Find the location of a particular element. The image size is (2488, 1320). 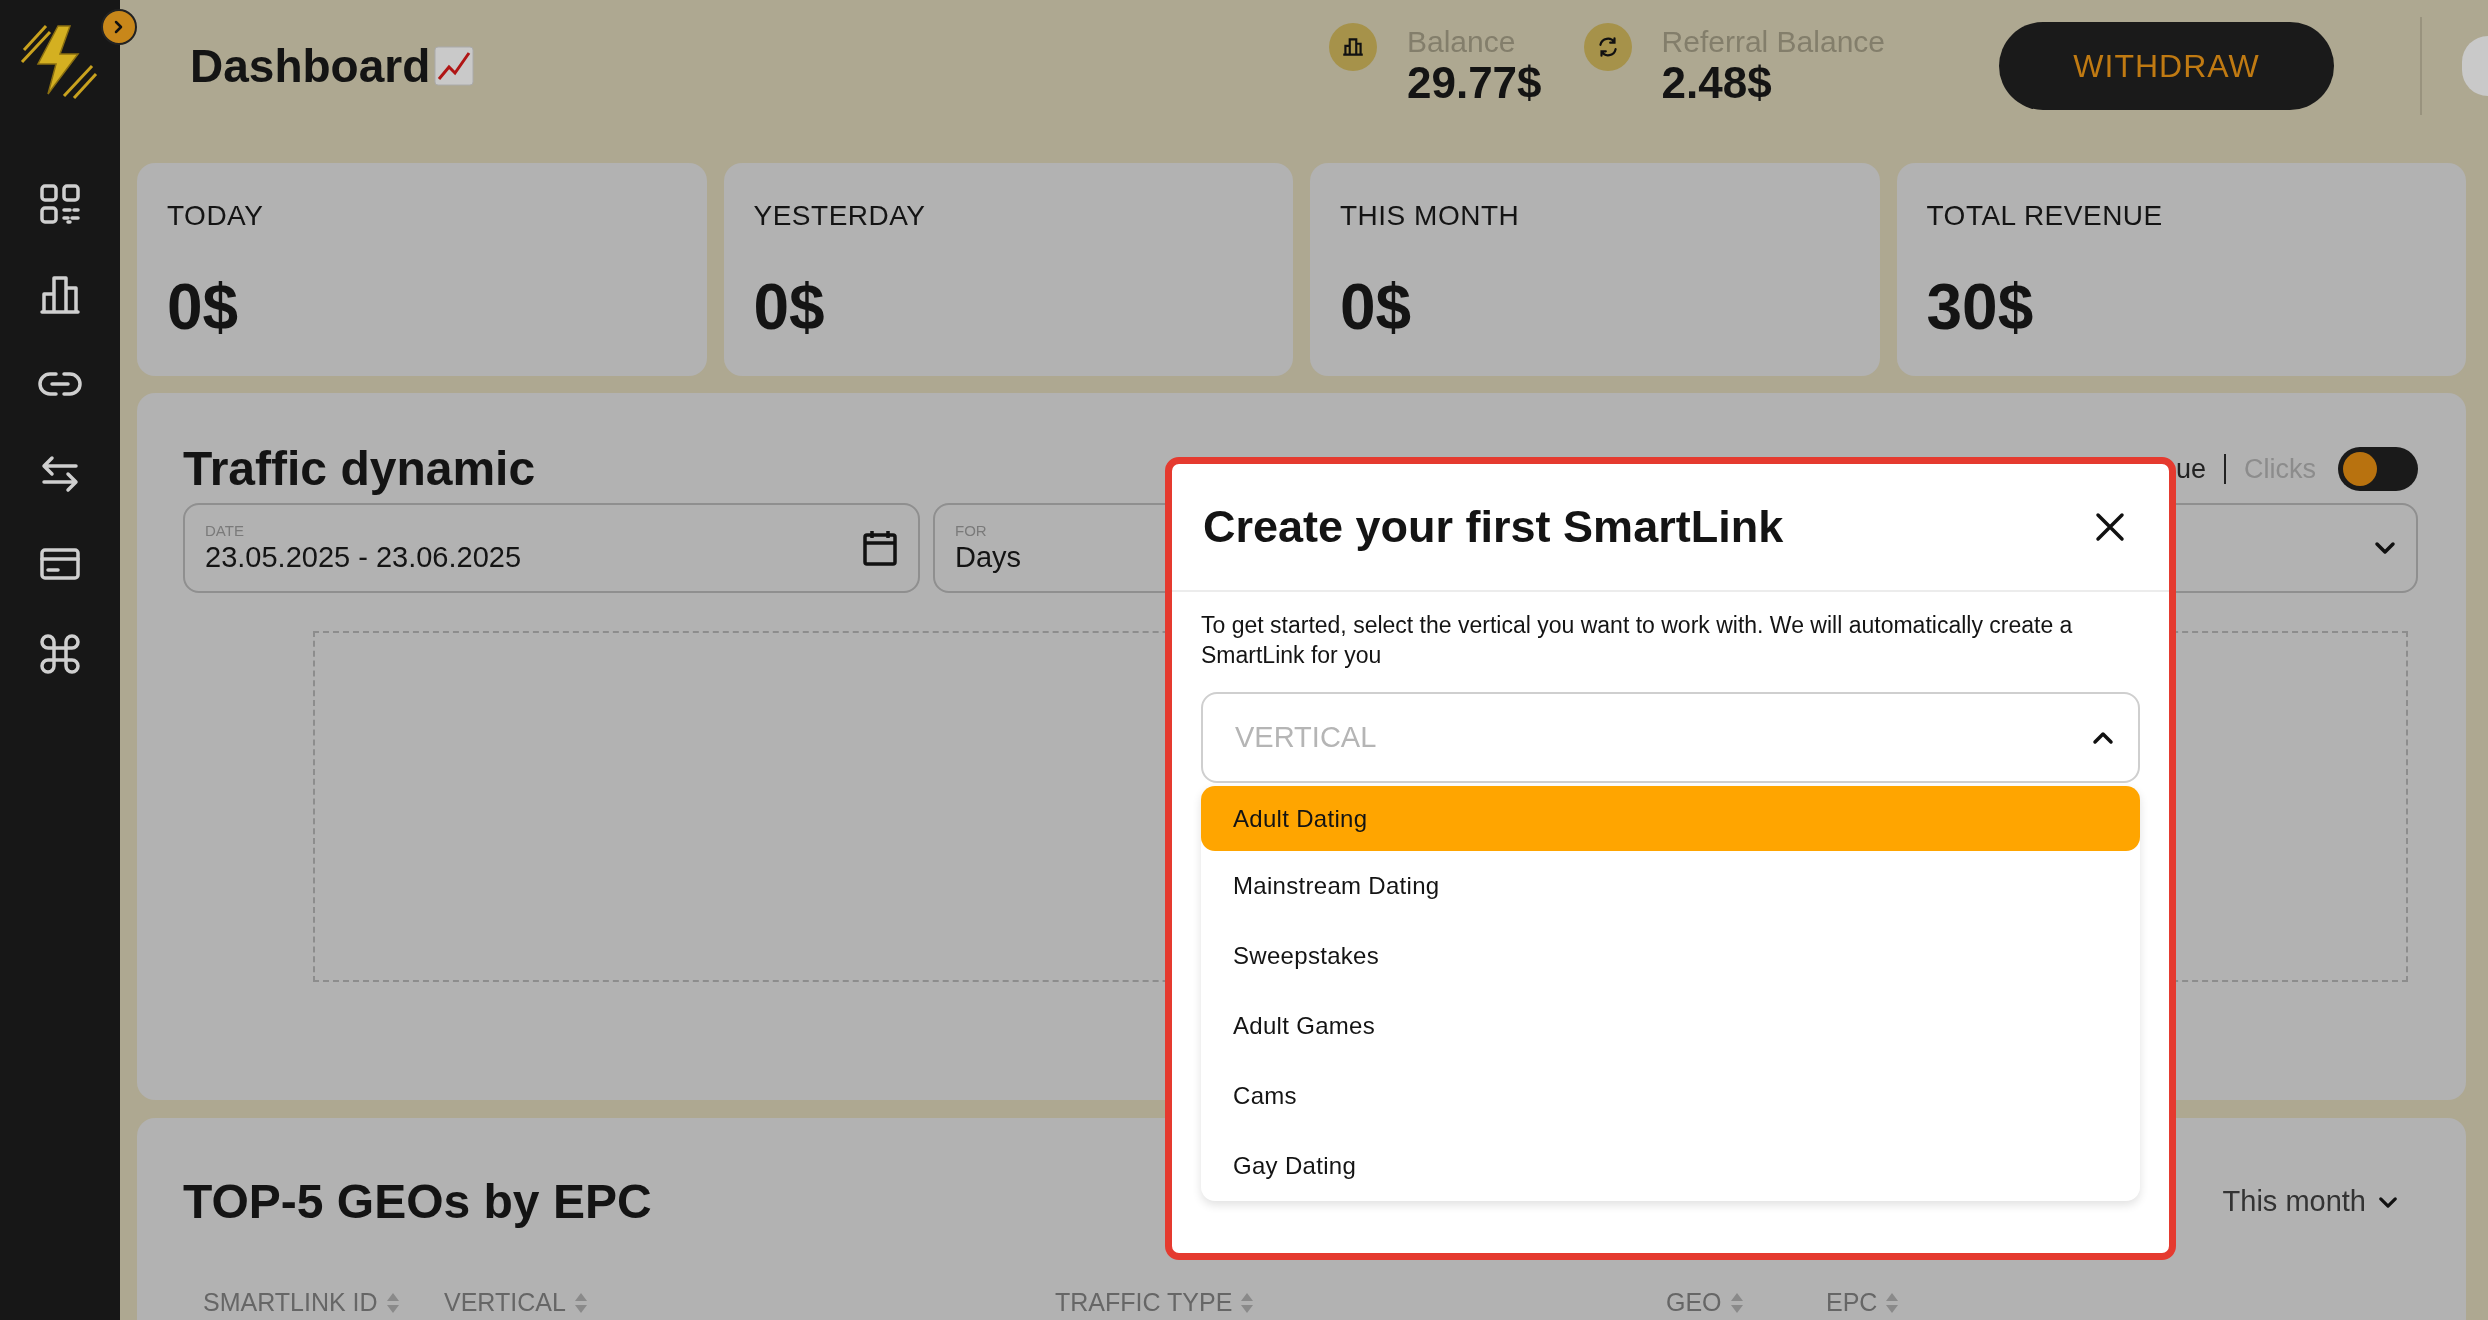

stat-value: 30$ is located at coordinates (1980, 307).